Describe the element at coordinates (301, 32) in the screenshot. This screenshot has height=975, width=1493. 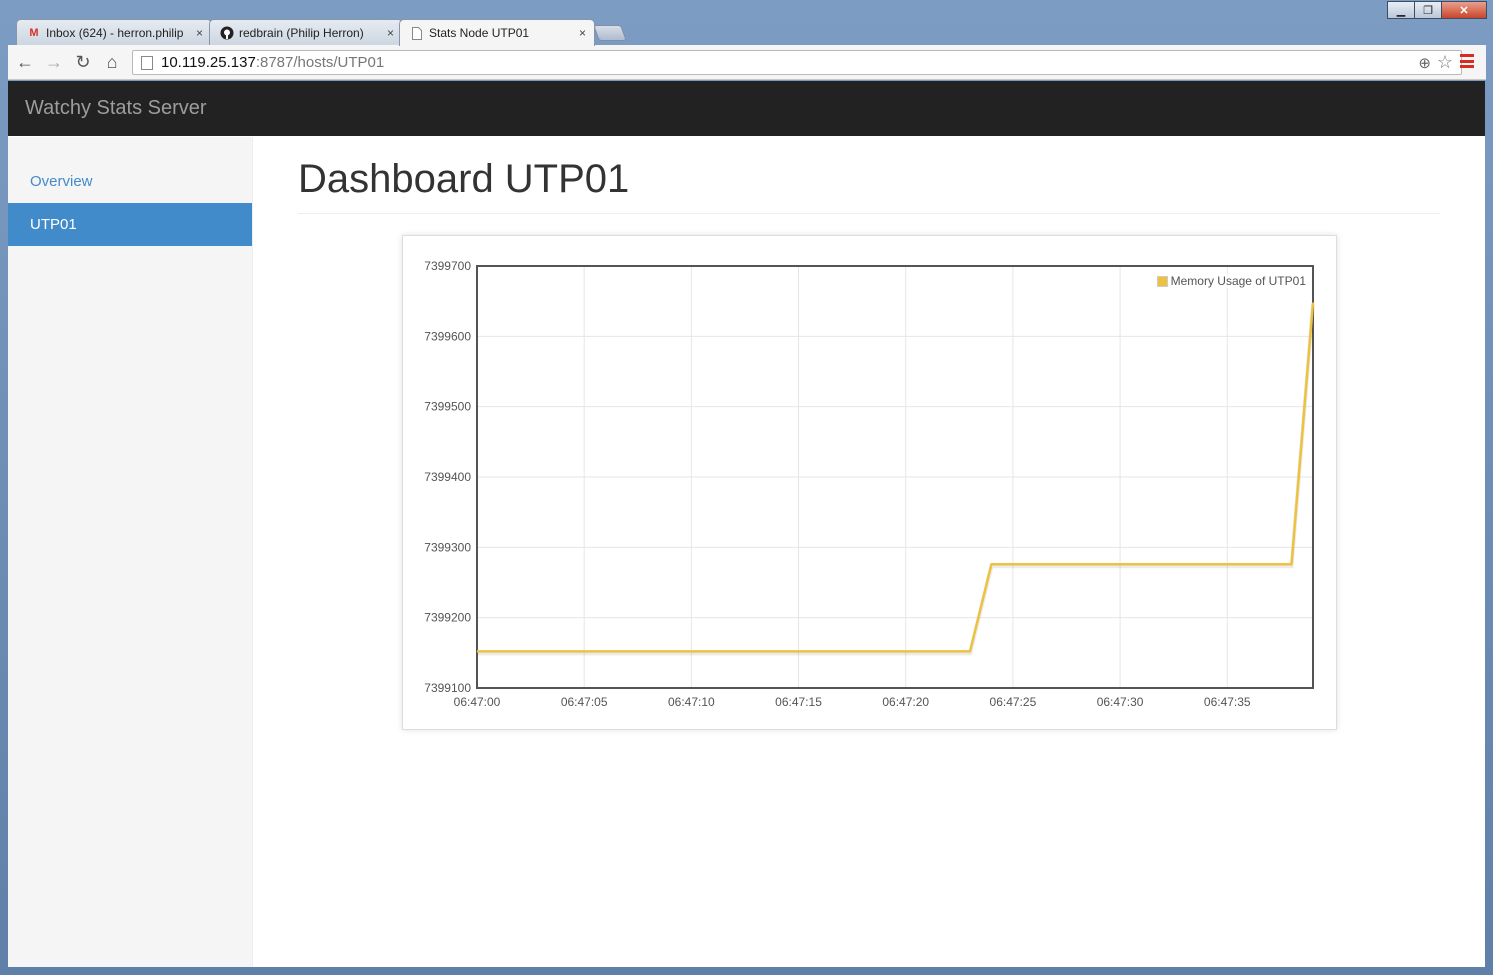
I see `tab-title: redbrain (Philip Herron)` at that location.